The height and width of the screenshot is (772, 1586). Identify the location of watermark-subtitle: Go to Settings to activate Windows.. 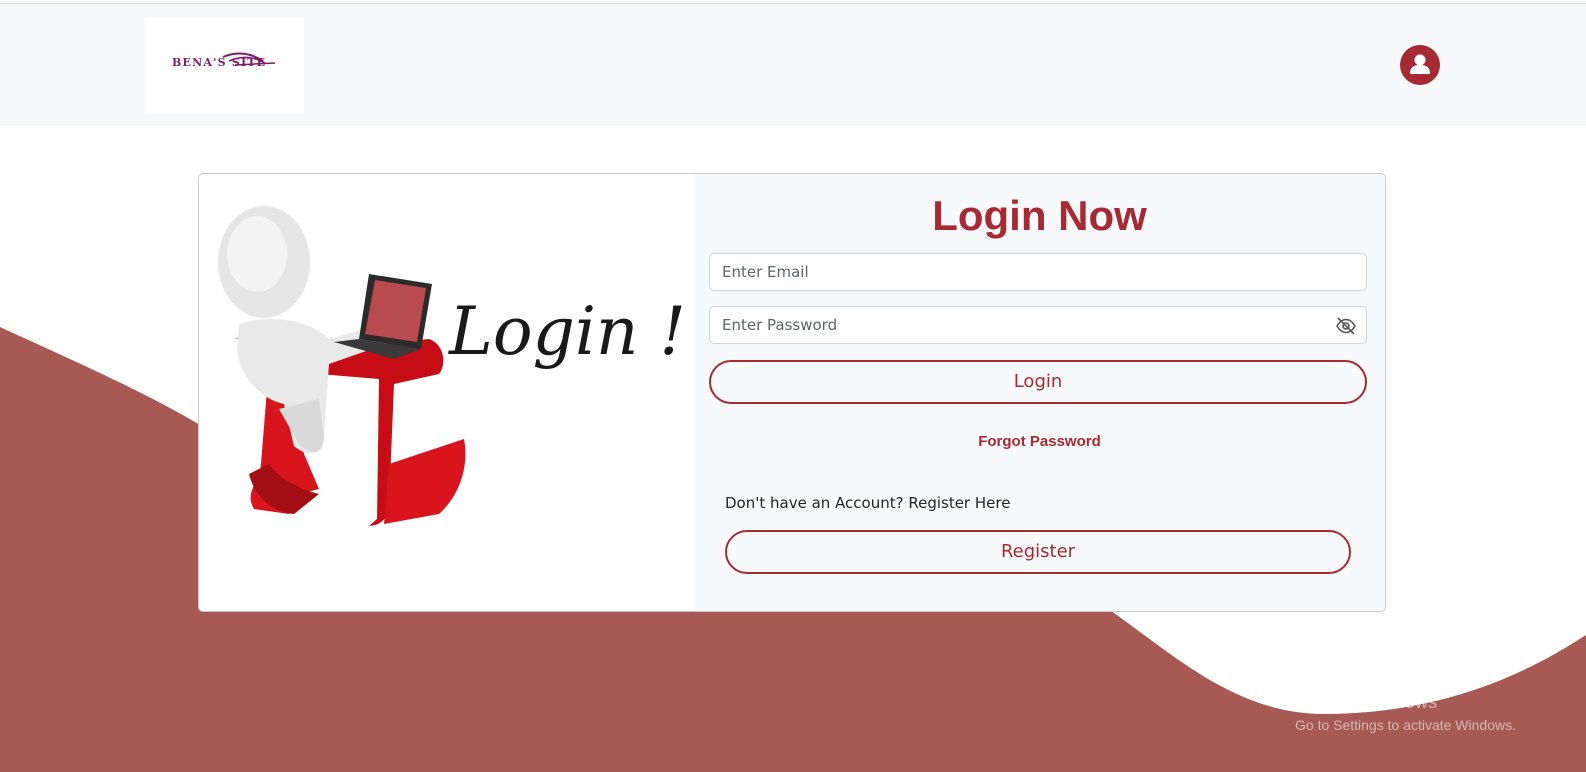
(1405, 725).